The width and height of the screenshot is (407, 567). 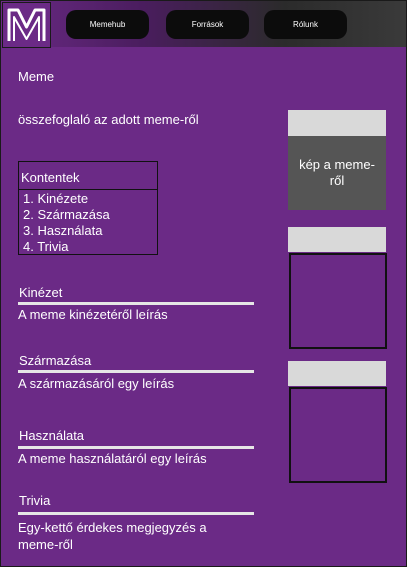 I want to click on nav-button-forrasok: Források, so click(x=207, y=24).